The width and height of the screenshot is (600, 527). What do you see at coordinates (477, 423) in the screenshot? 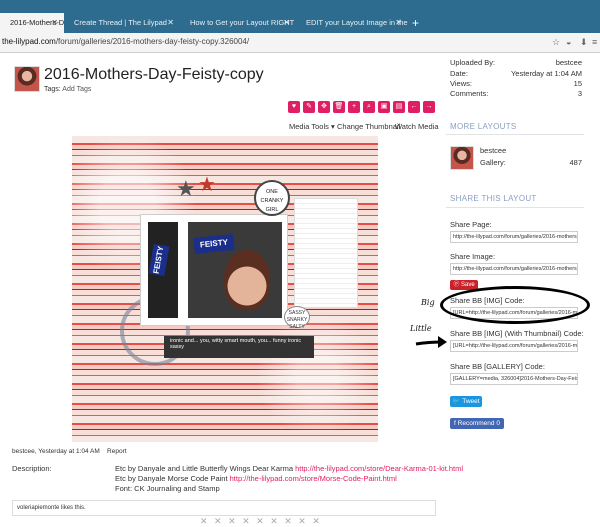
I see `facebook-recommend-button: f Recommend 0` at bounding box center [477, 423].